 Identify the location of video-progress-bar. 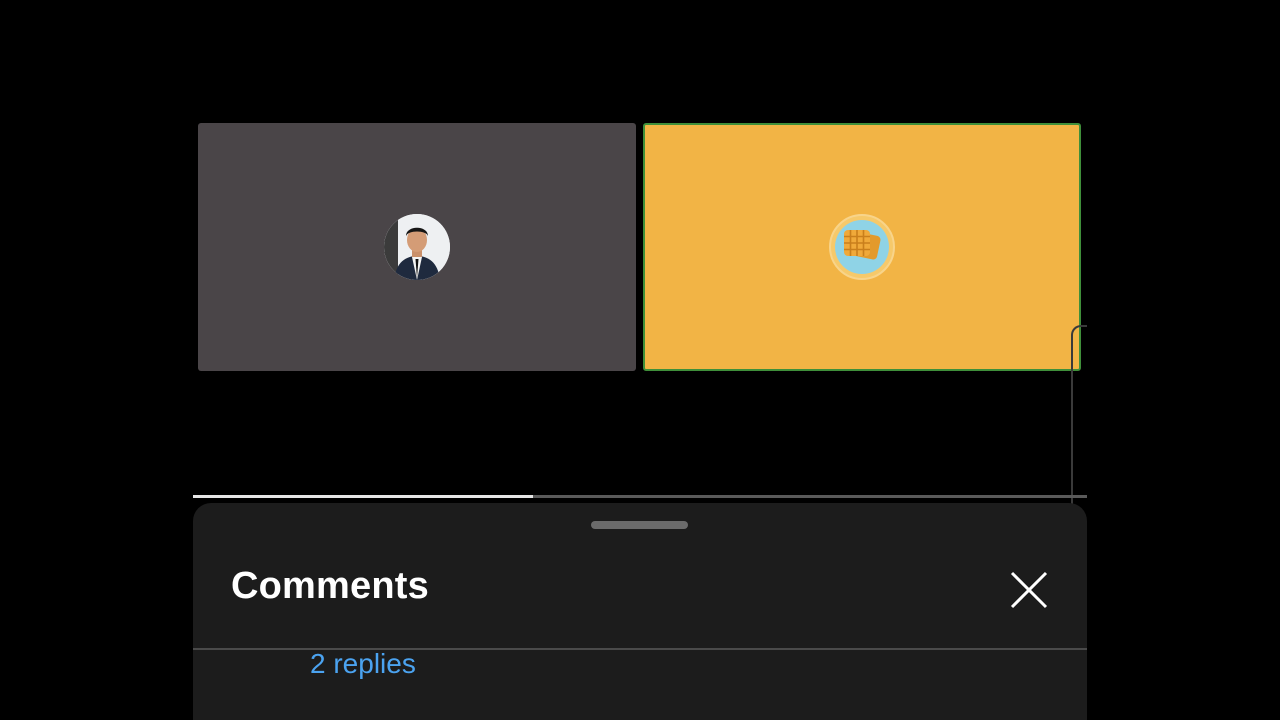
(640, 496).